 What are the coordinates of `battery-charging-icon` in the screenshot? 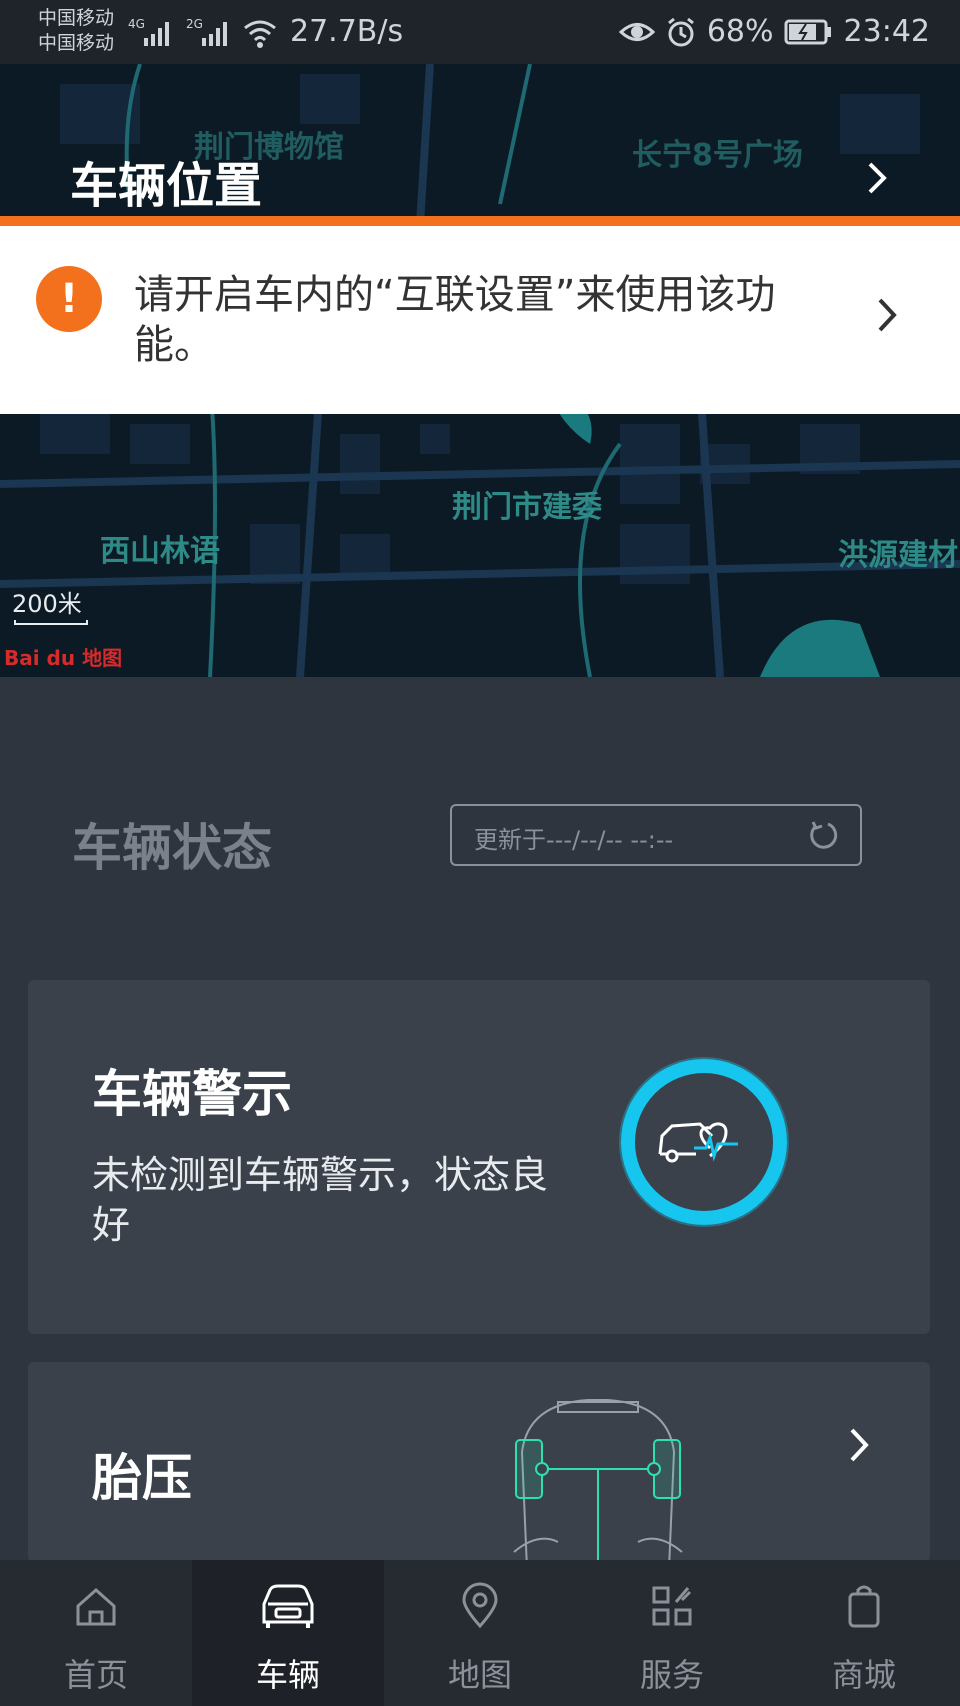 It's located at (807, 31).